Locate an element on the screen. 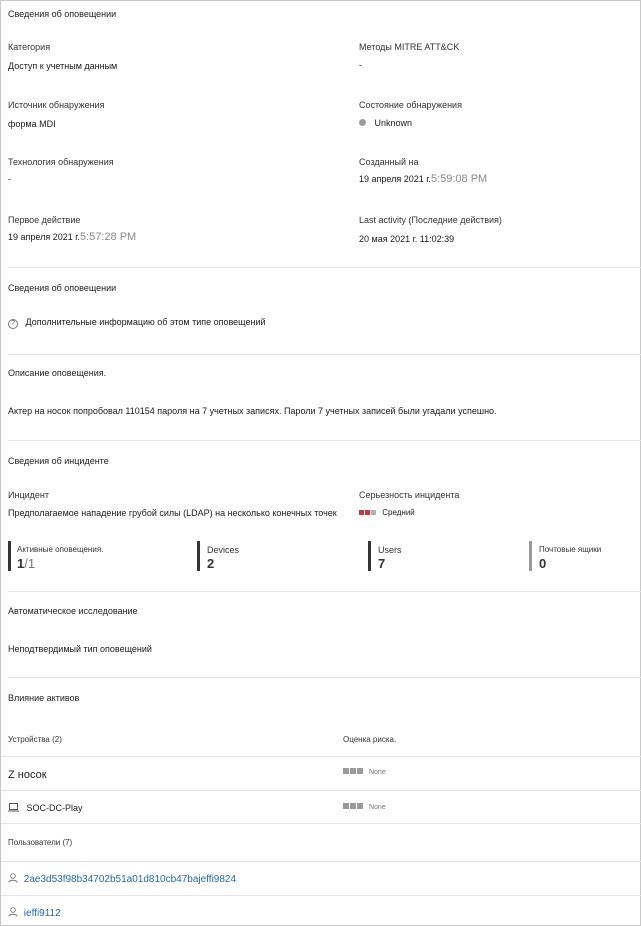  user-link: ieffi9112 is located at coordinates (42, 913).